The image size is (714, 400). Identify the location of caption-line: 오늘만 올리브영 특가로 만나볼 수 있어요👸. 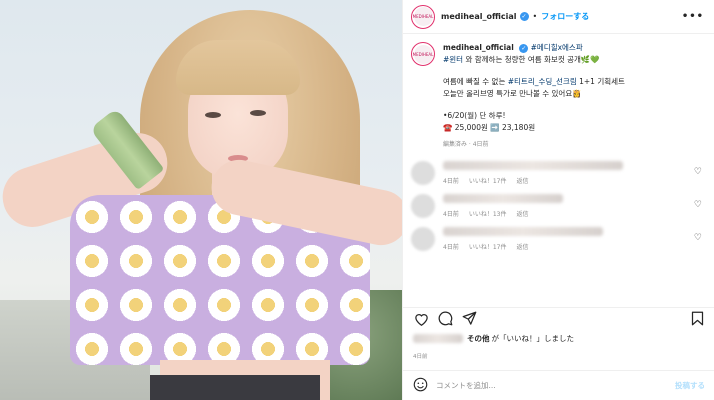
(512, 93).